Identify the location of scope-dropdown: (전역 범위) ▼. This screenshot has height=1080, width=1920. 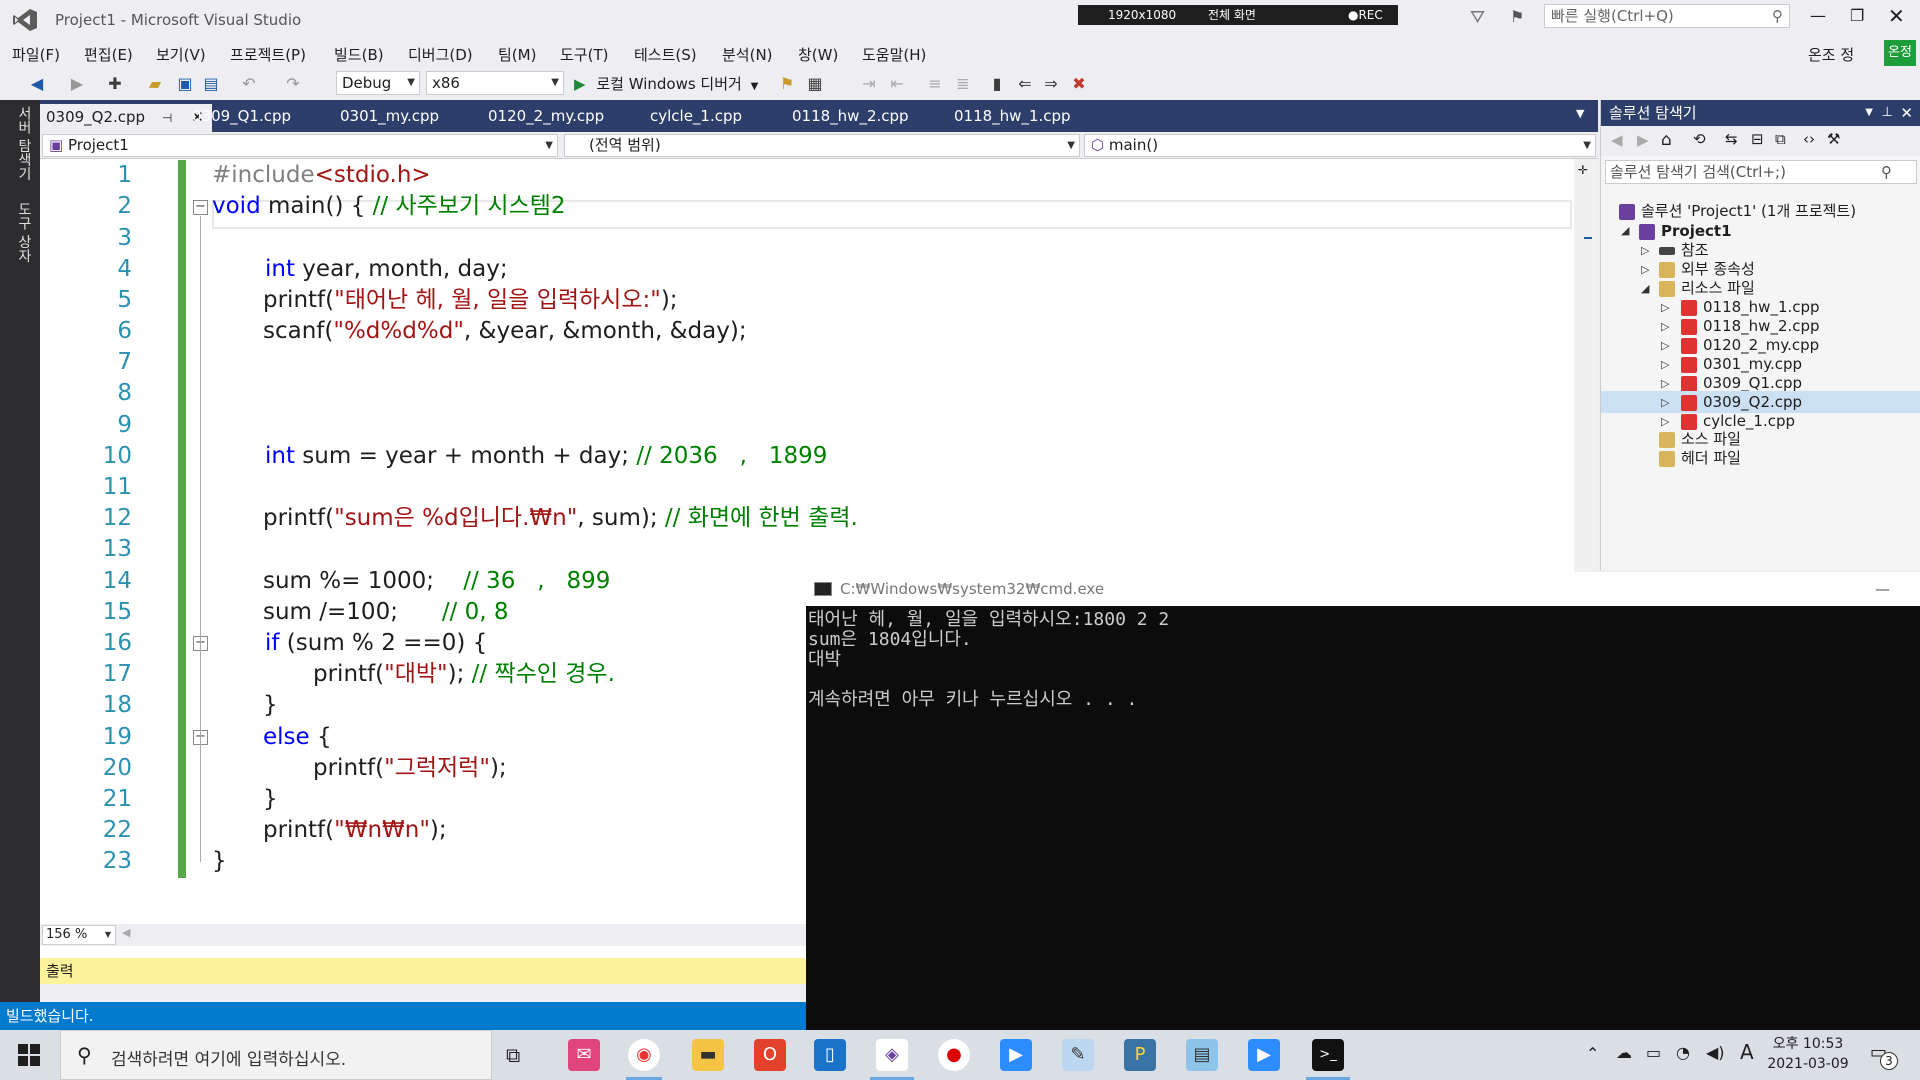
(822, 145).